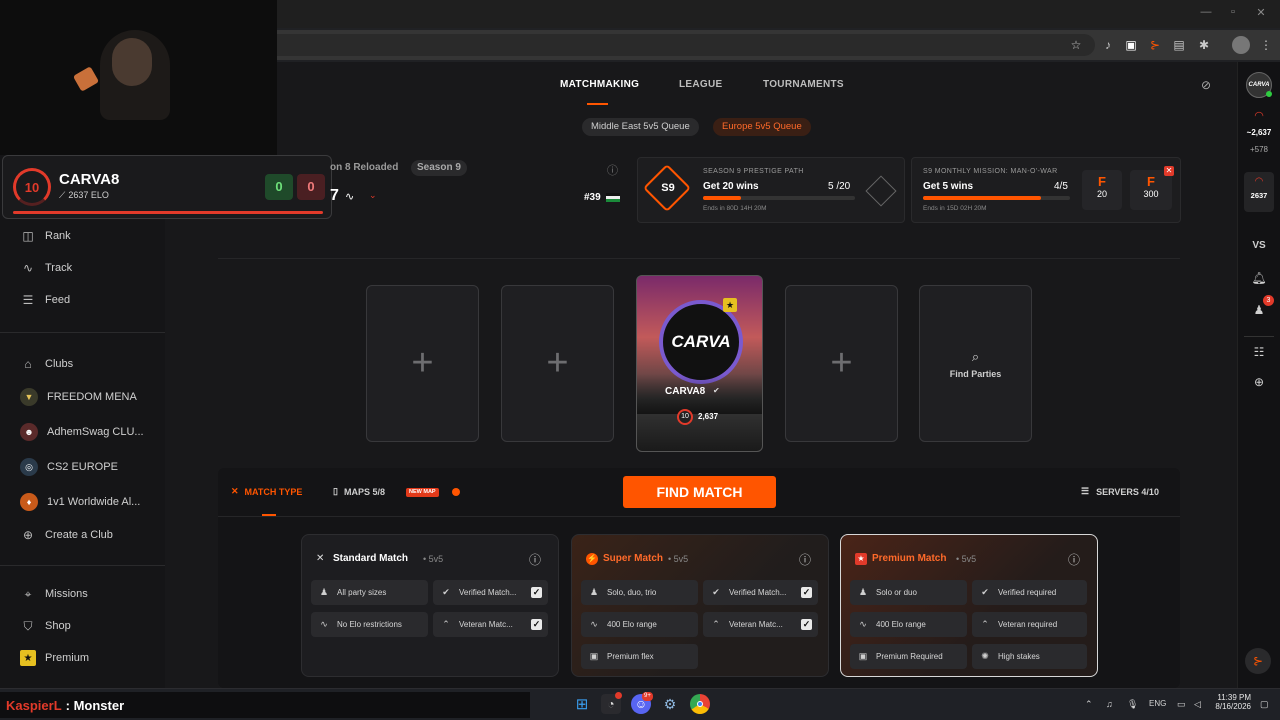  I want to click on menu-icon: ⋮, so click(1266, 45).